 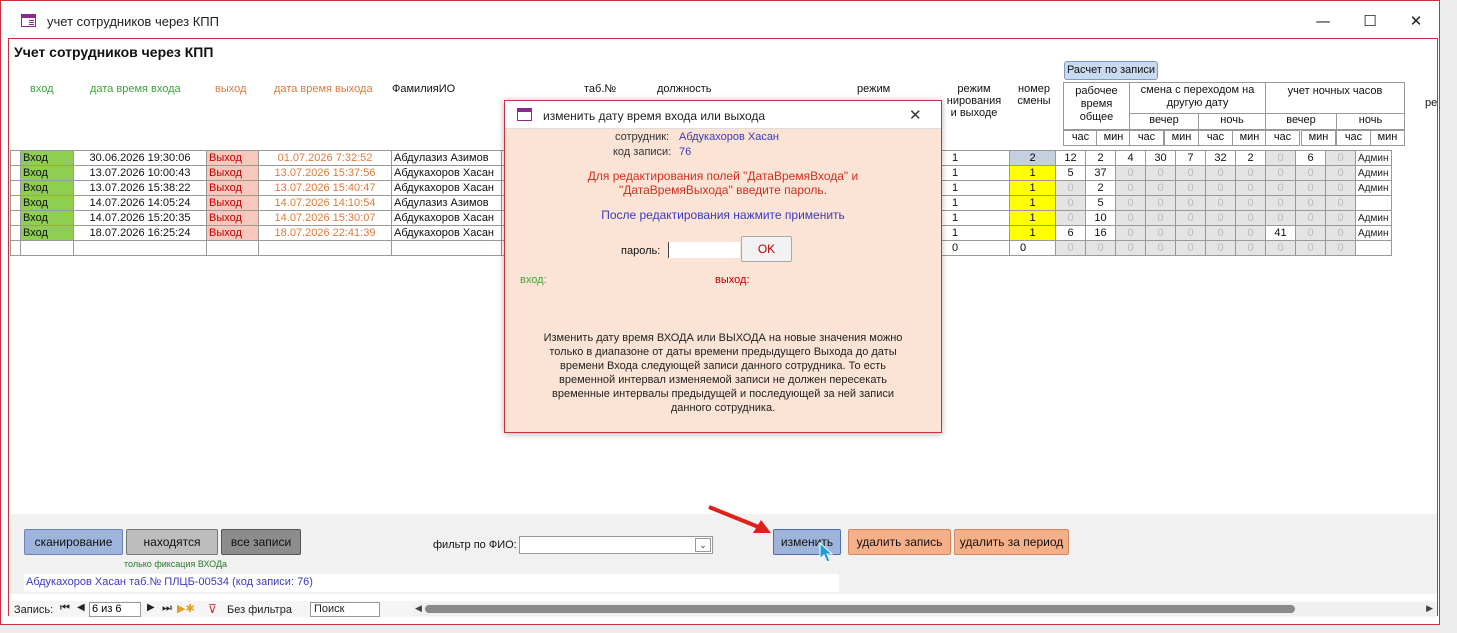 What do you see at coordinates (325, 218) in the screenshot?
I see `cell-dt_out: 14.07.2026 15:30:07` at bounding box center [325, 218].